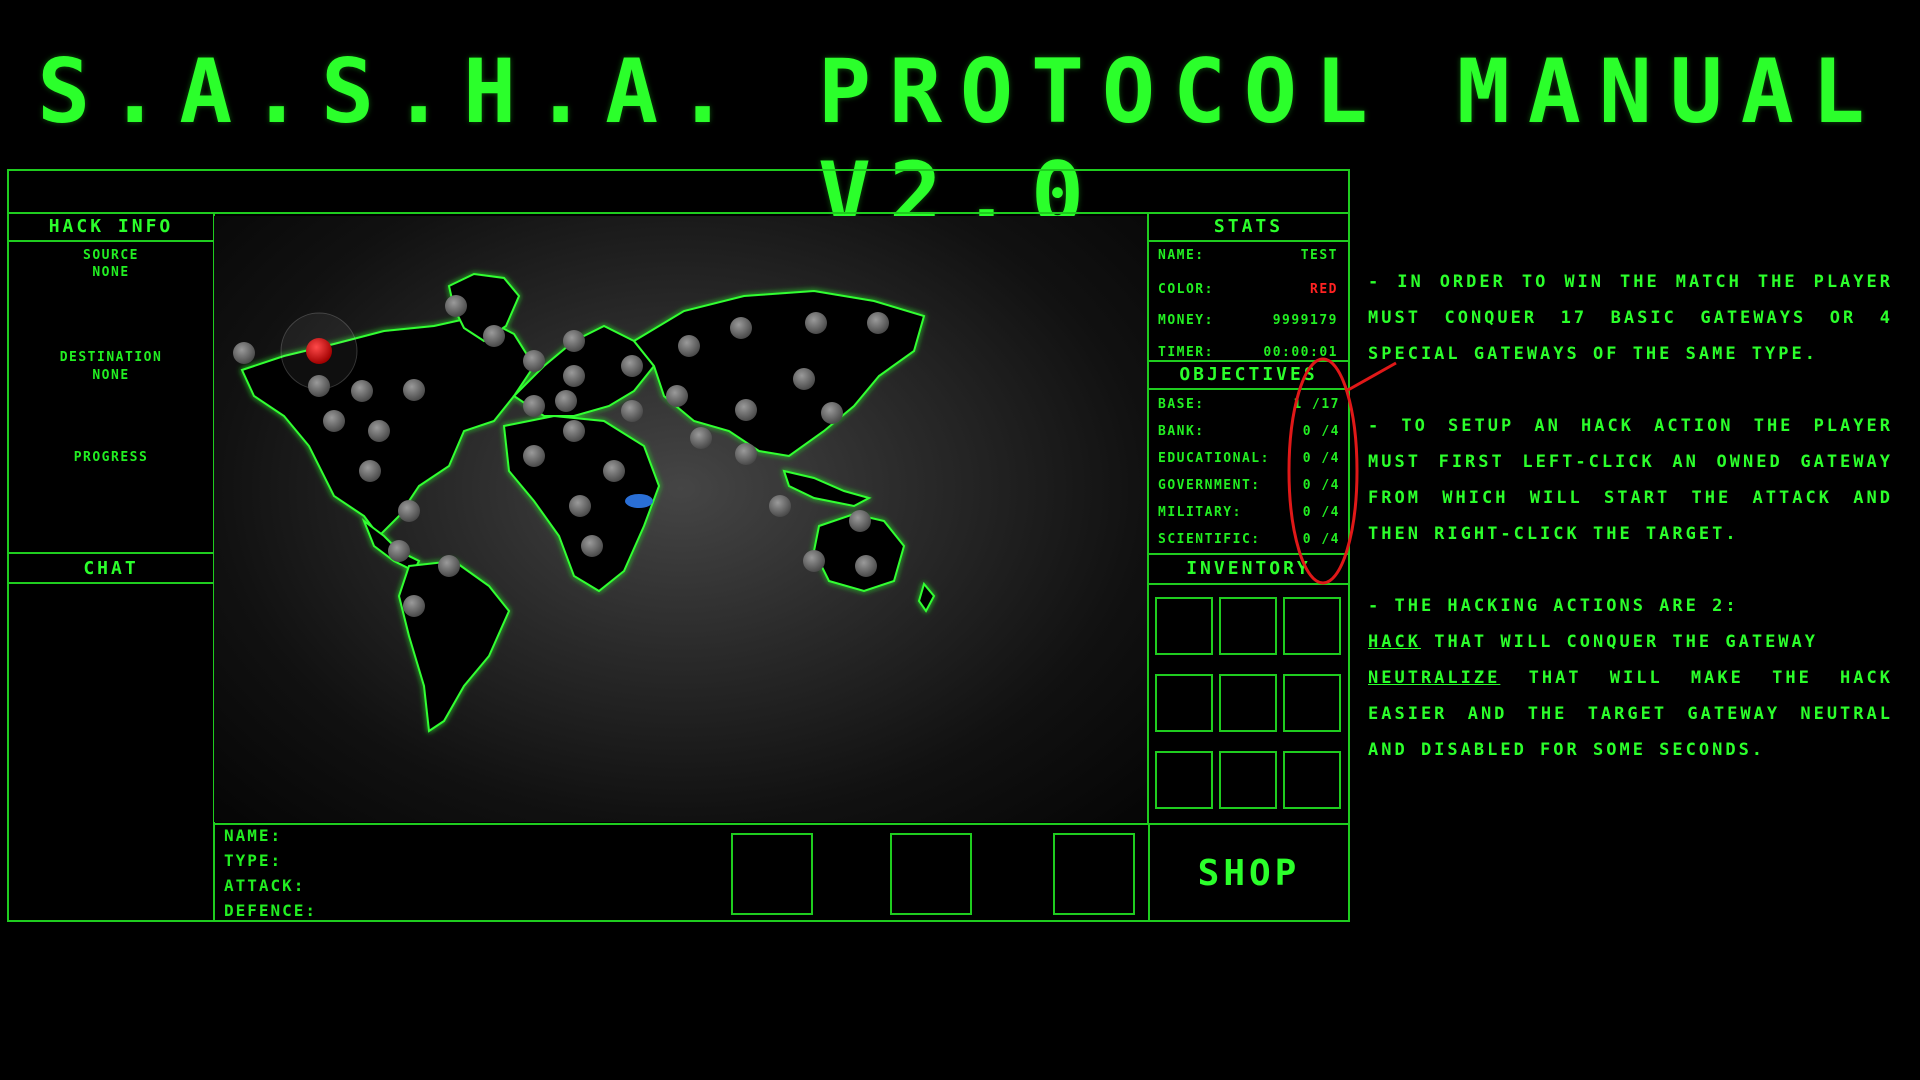 This screenshot has height=1080, width=1920. What do you see at coordinates (1186, 320) in the screenshot?
I see `stat-money-label: MONEY:` at bounding box center [1186, 320].